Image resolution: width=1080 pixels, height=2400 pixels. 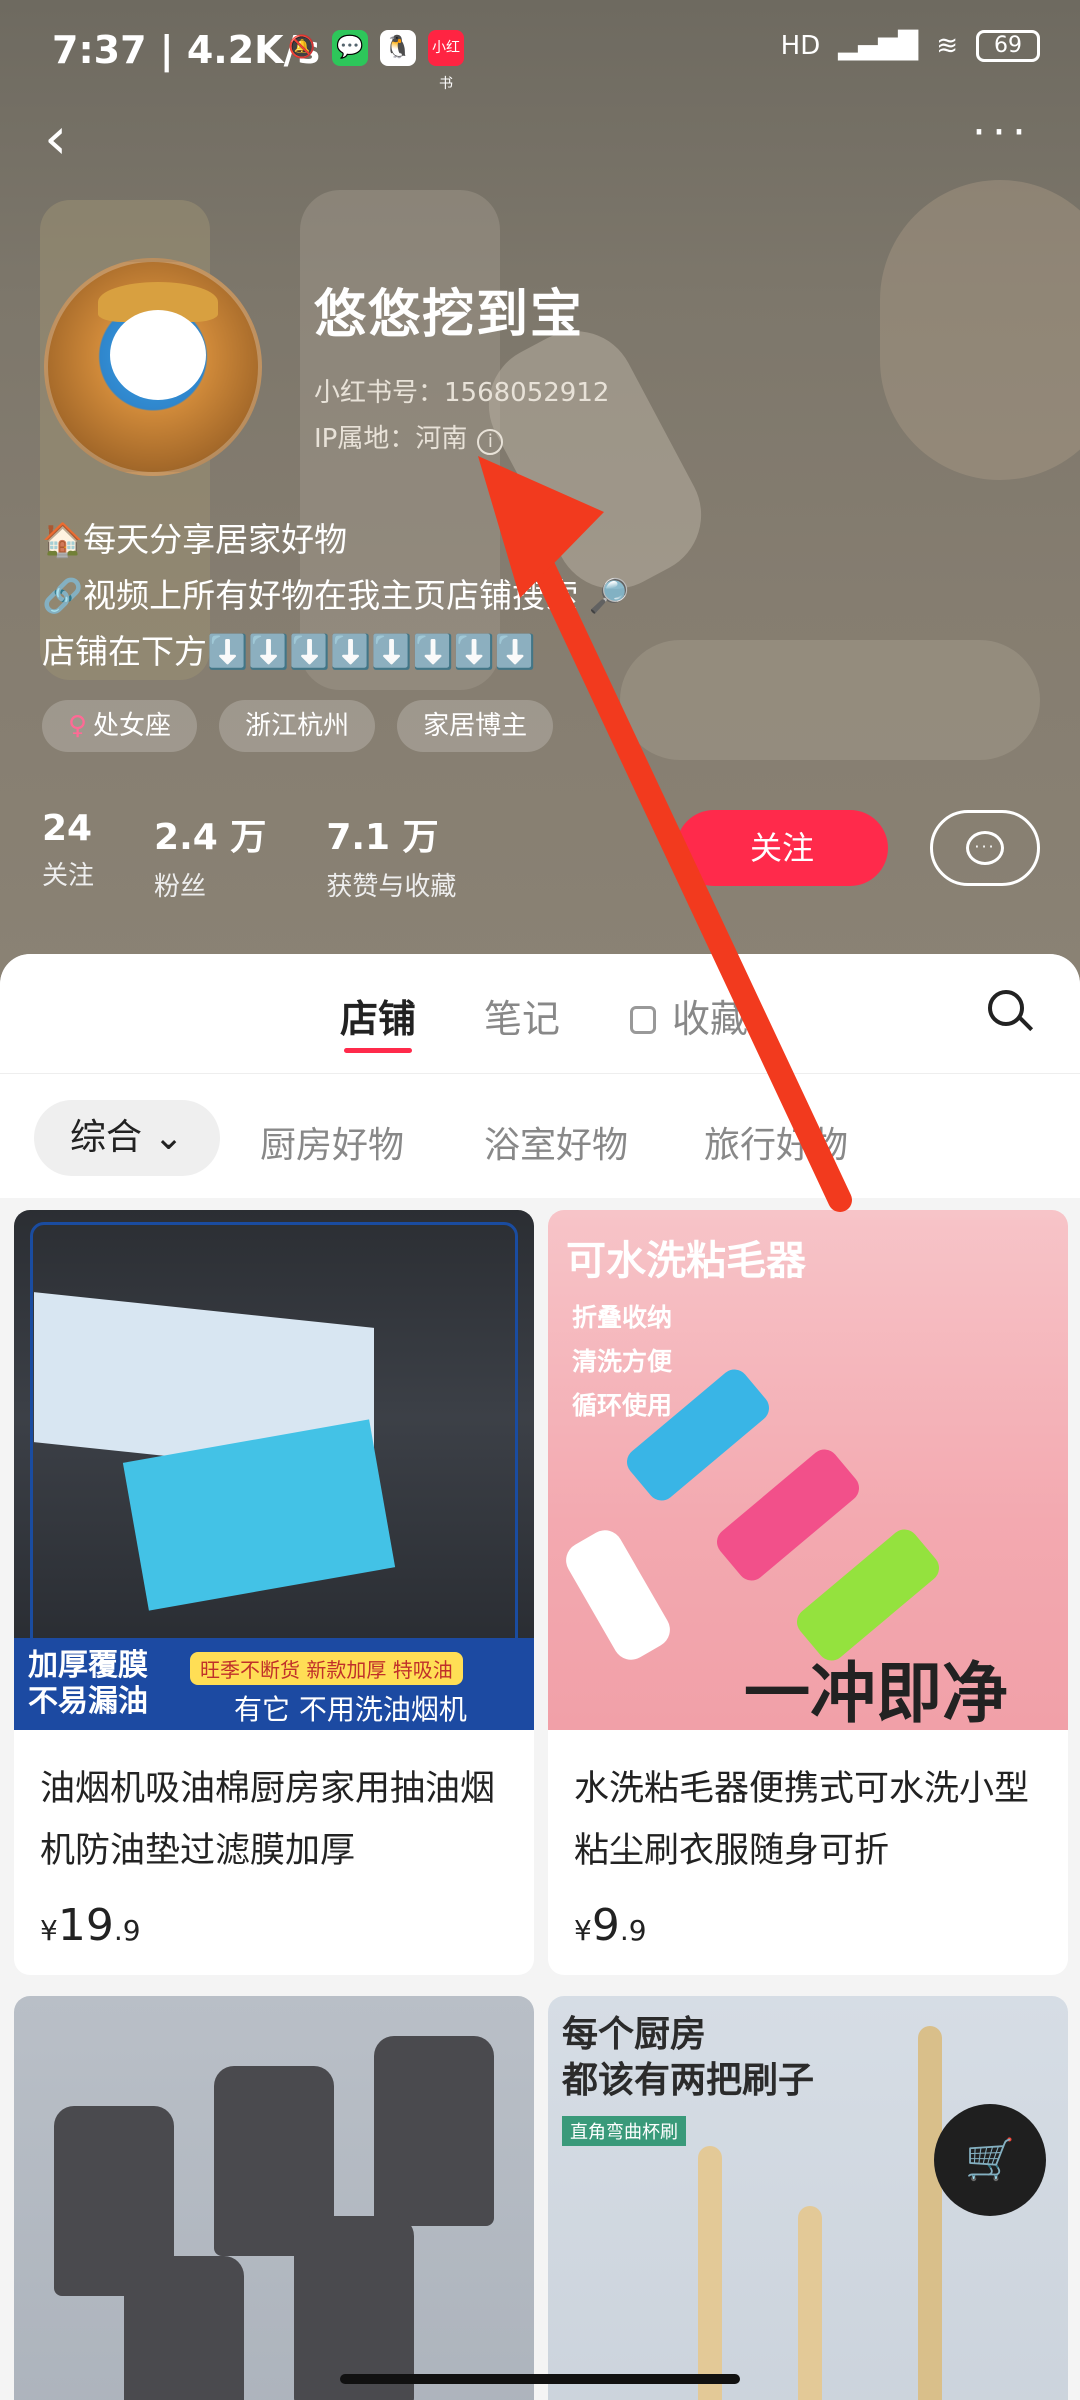 I want to click on search-icon-handle, so click(x=1026, y=1024).